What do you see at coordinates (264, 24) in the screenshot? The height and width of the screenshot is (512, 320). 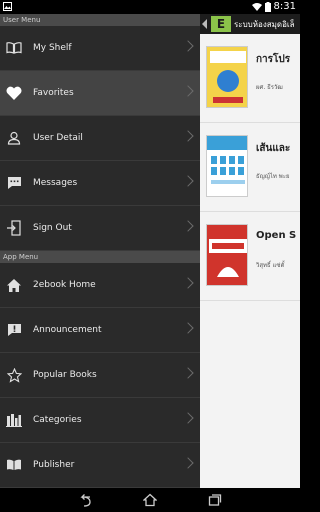 I see `app-title: ระบบห้องสมุดอิเล็` at bounding box center [264, 24].